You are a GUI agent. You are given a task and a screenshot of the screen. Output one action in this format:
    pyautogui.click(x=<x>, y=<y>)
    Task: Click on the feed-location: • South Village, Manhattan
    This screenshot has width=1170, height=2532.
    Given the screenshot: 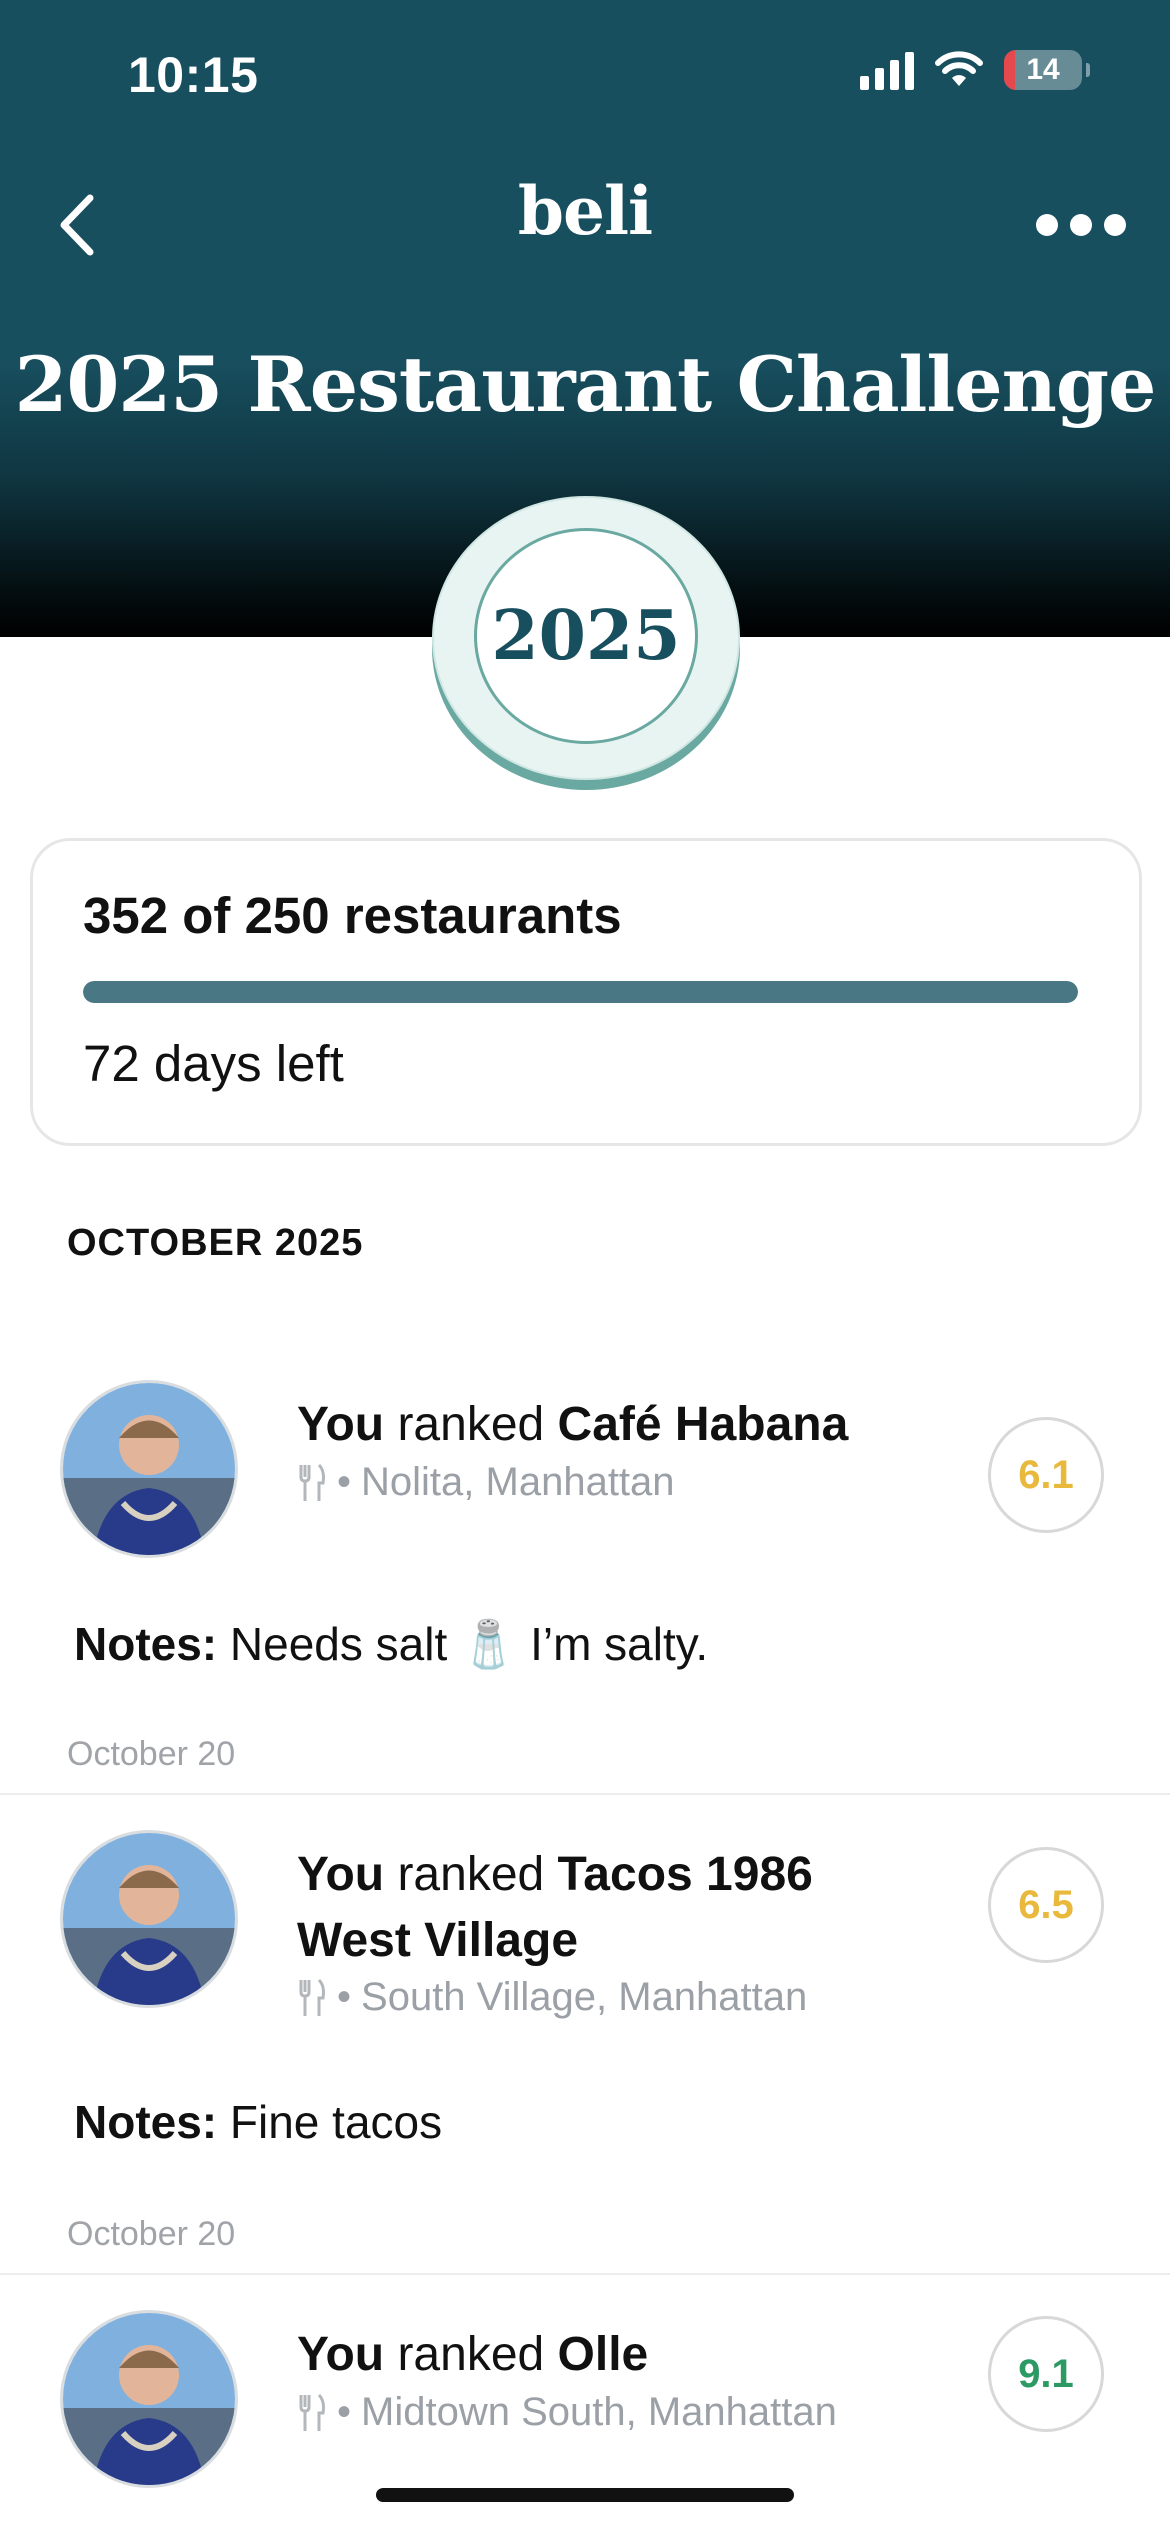 What is the action you would take?
    pyautogui.click(x=552, y=1997)
    